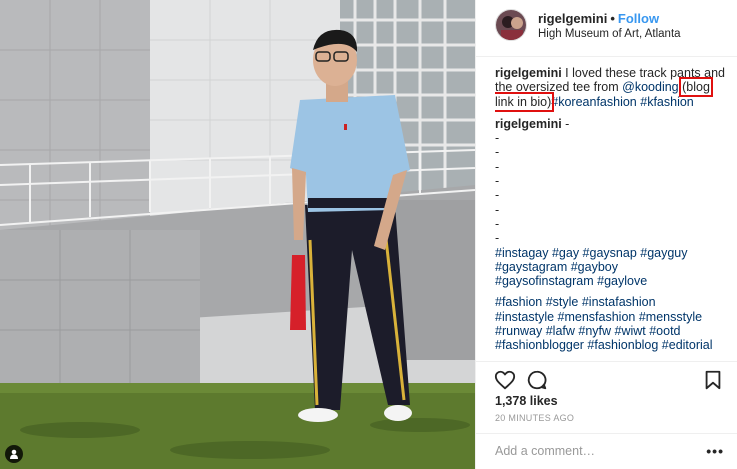 The width and height of the screenshot is (737, 469). Describe the element at coordinates (609, 34) in the screenshot. I see `location-link: High Museum of Art, Atlanta` at that location.